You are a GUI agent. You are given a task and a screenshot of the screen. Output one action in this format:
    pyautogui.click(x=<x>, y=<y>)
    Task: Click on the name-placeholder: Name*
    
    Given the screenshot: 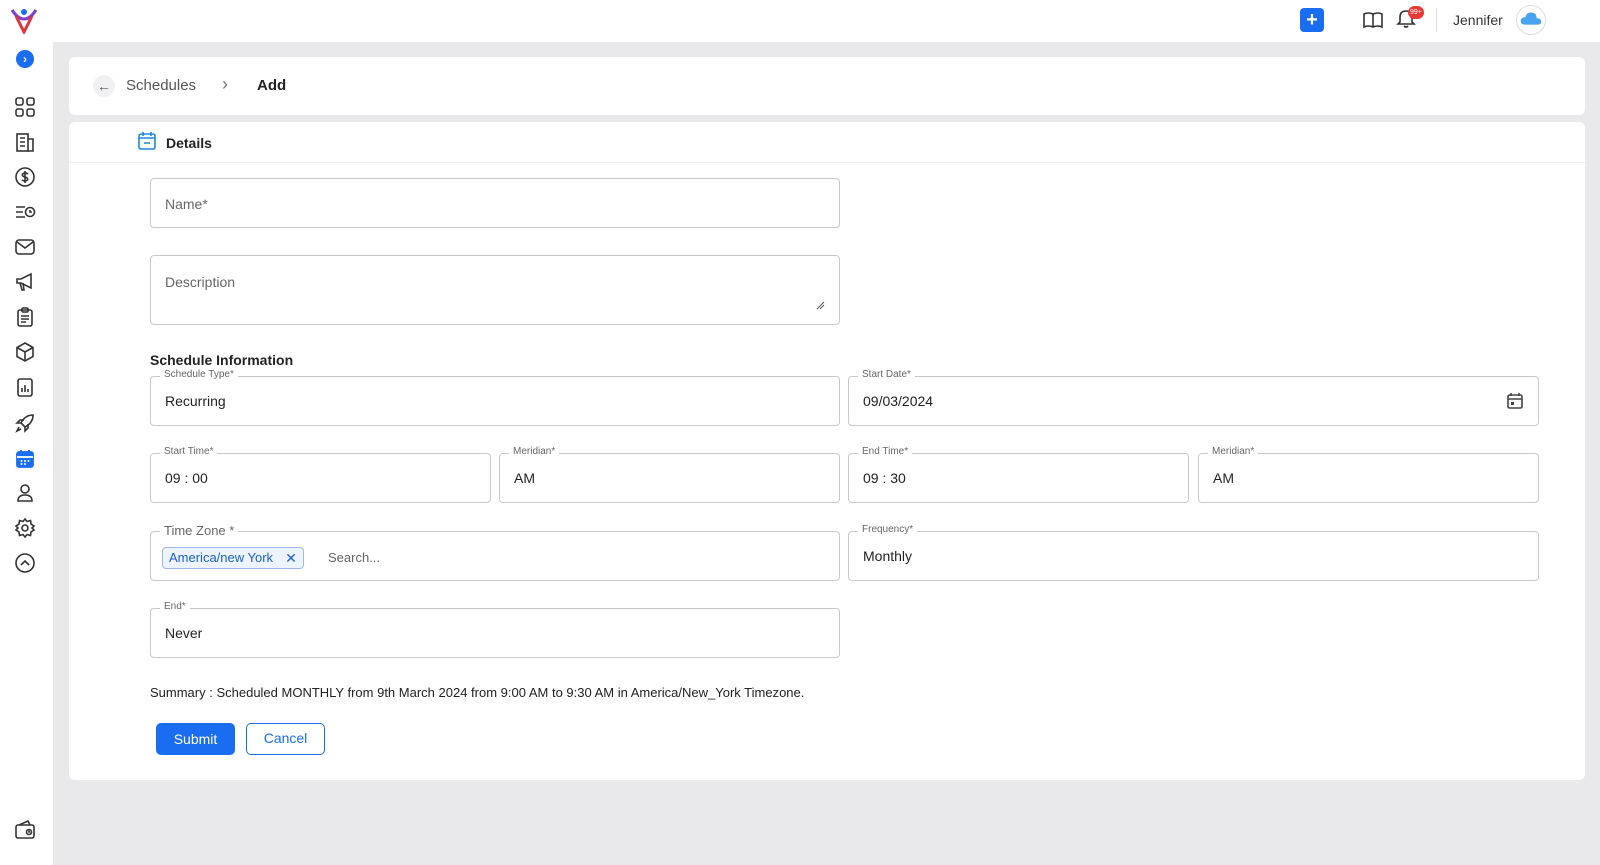 What is the action you would take?
    pyautogui.click(x=186, y=204)
    